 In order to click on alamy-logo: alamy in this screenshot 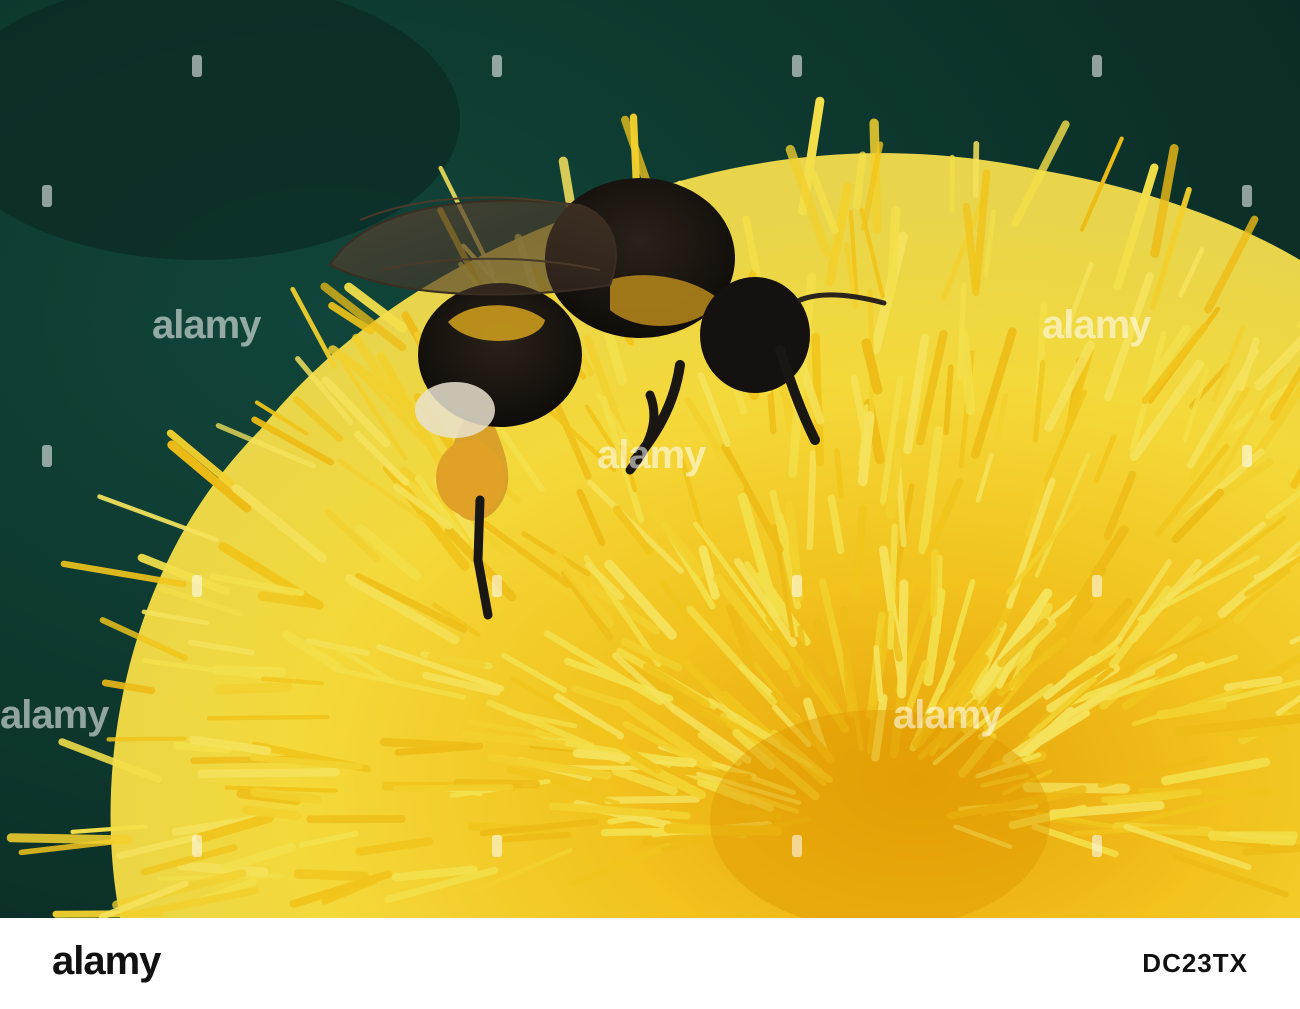, I will do `click(106, 960)`.